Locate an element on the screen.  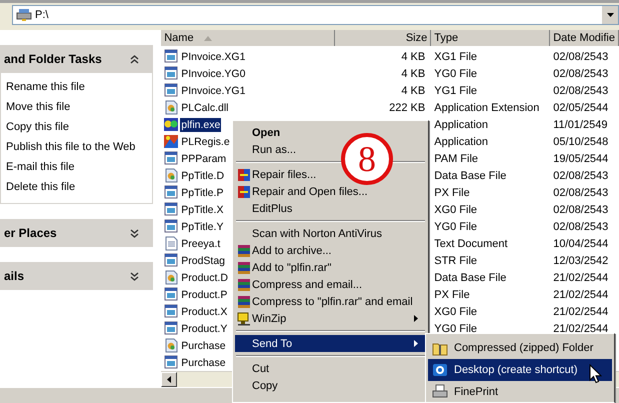
file-type: XG0 File is located at coordinates (456, 210).